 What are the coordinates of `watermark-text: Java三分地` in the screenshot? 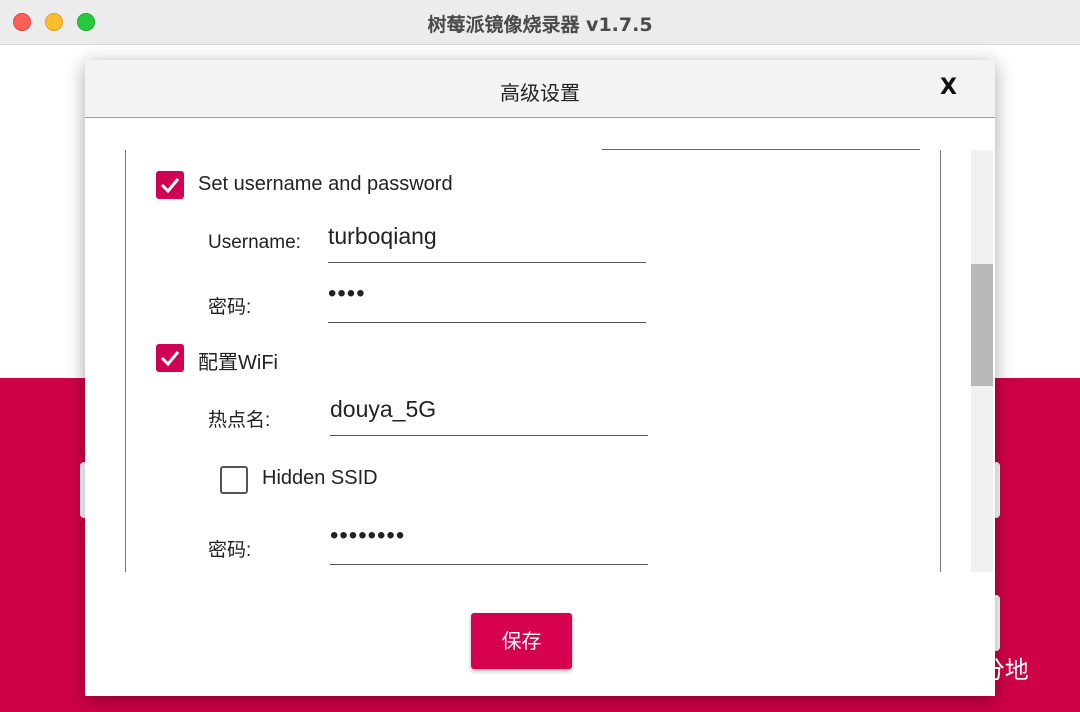 It's located at (967, 670).